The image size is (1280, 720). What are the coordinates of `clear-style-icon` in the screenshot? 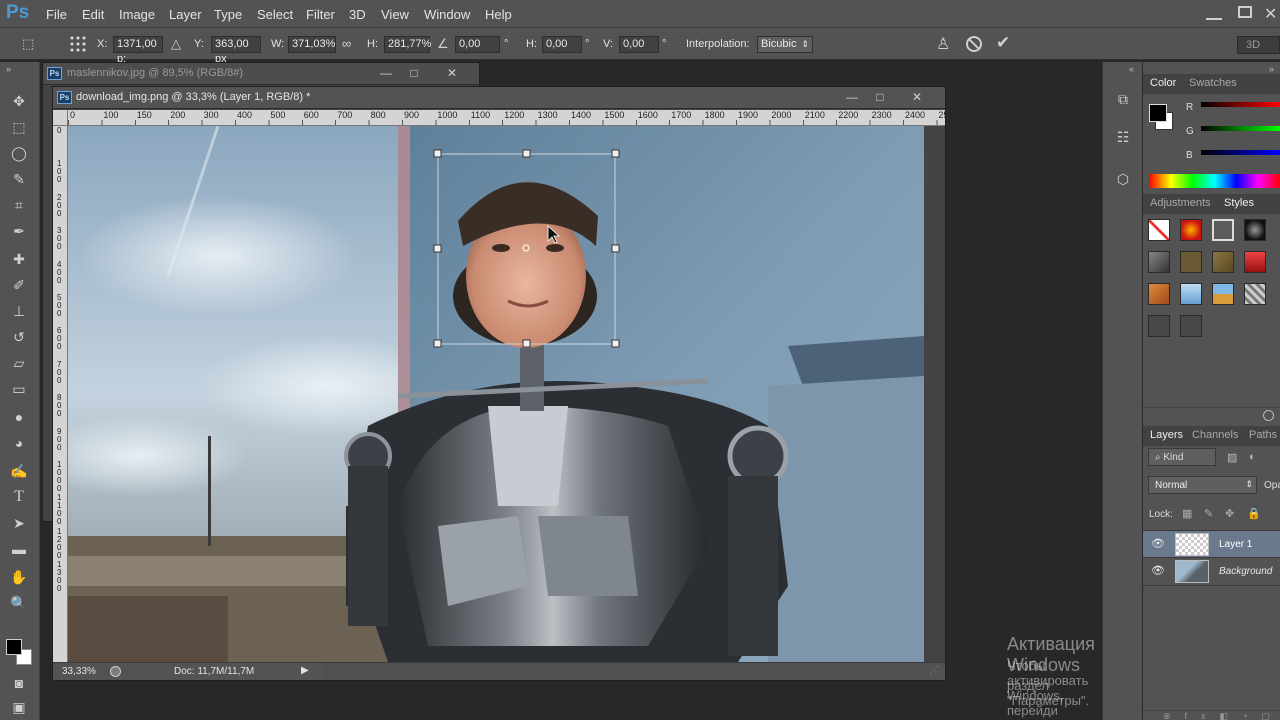 It's located at (1268, 415).